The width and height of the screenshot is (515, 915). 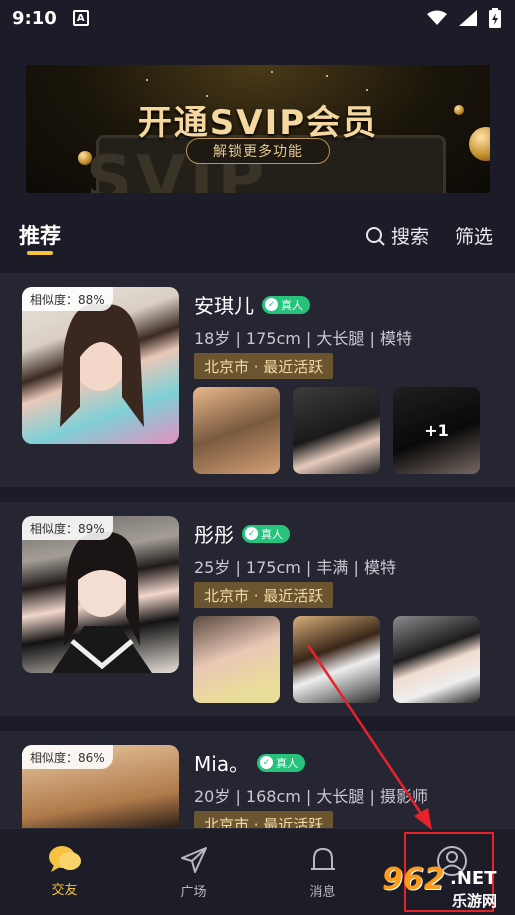 What do you see at coordinates (85, 158) in the screenshot?
I see `gold-ball-left` at bounding box center [85, 158].